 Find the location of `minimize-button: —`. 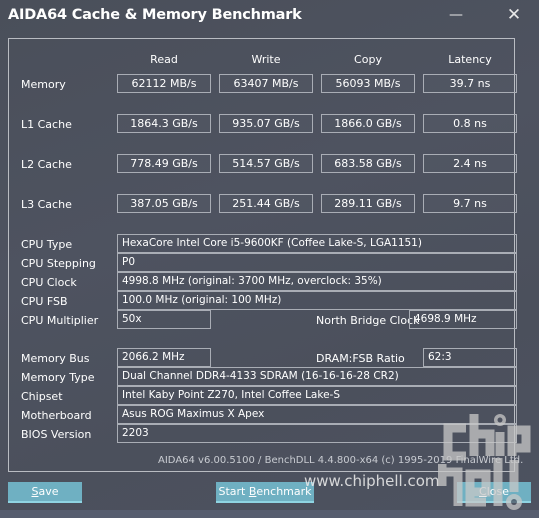

minimize-button: — is located at coordinates (456, 16).